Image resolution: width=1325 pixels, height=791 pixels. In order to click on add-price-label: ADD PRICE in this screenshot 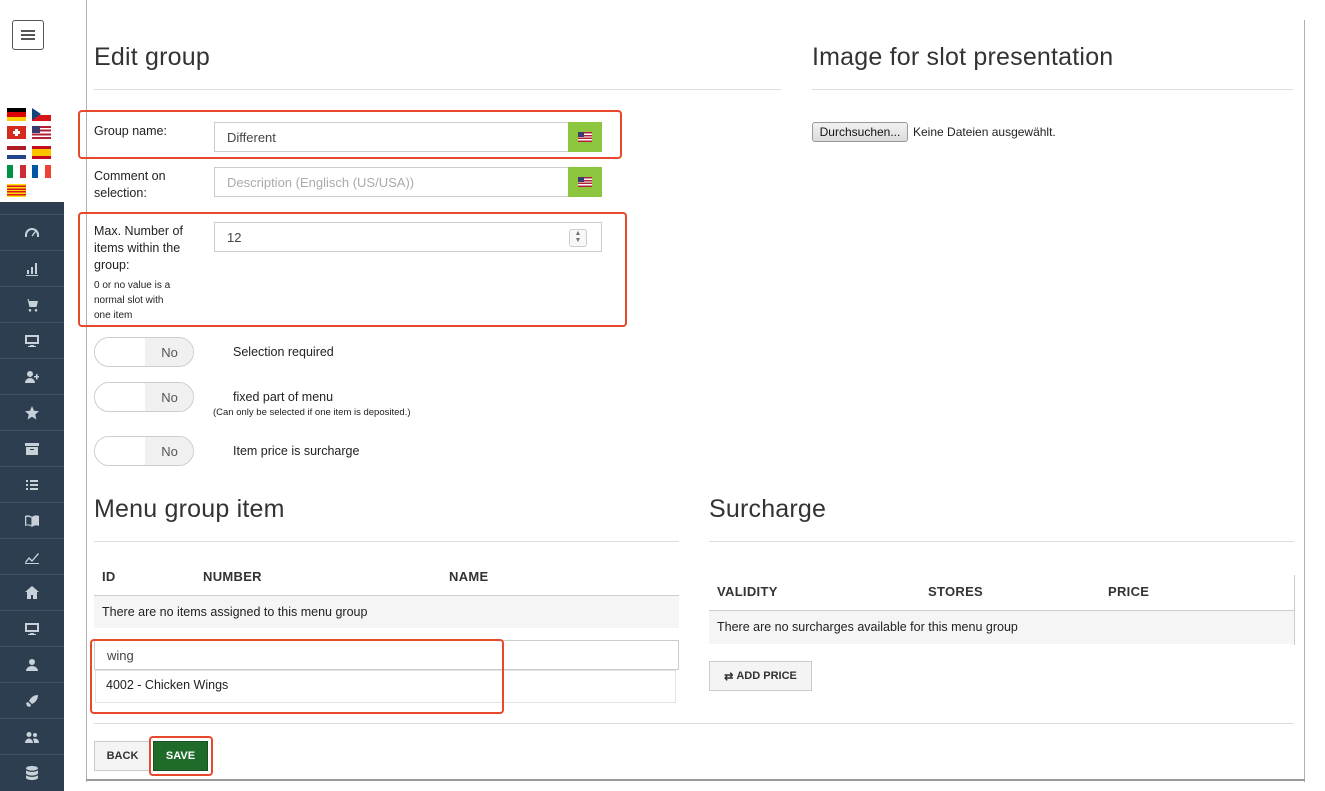, I will do `click(766, 676)`.